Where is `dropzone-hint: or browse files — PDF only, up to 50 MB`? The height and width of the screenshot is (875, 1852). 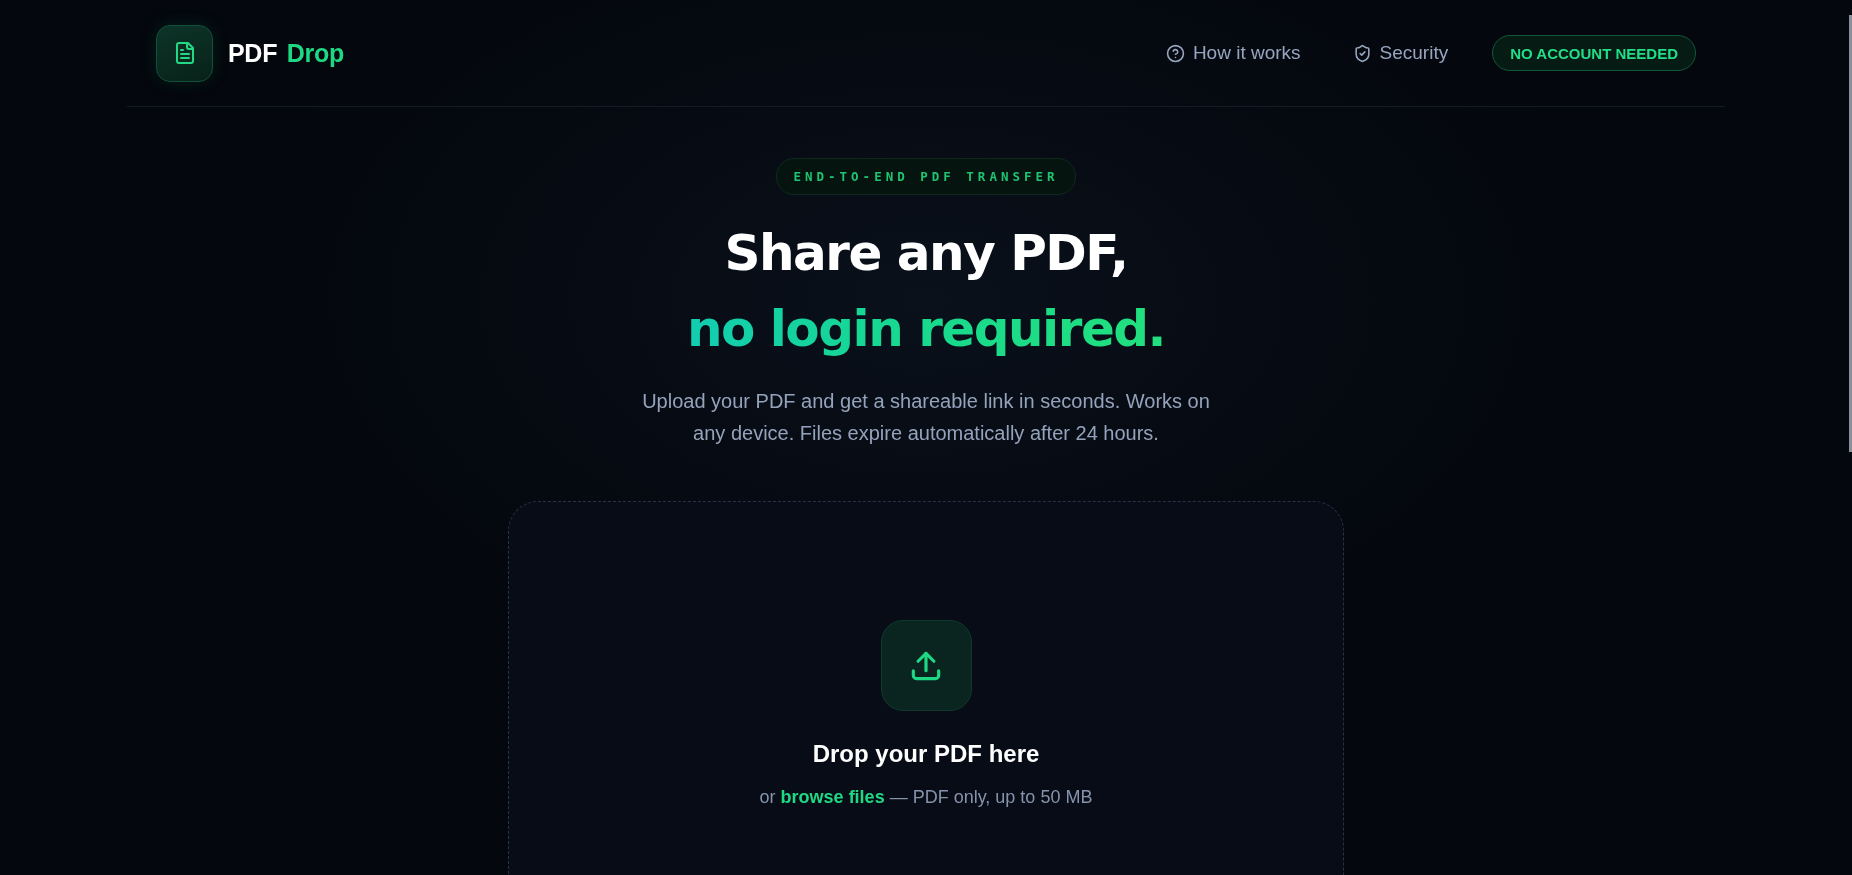
dropzone-hint: or browse files — PDF only, up to 50 MB is located at coordinates (926, 797).